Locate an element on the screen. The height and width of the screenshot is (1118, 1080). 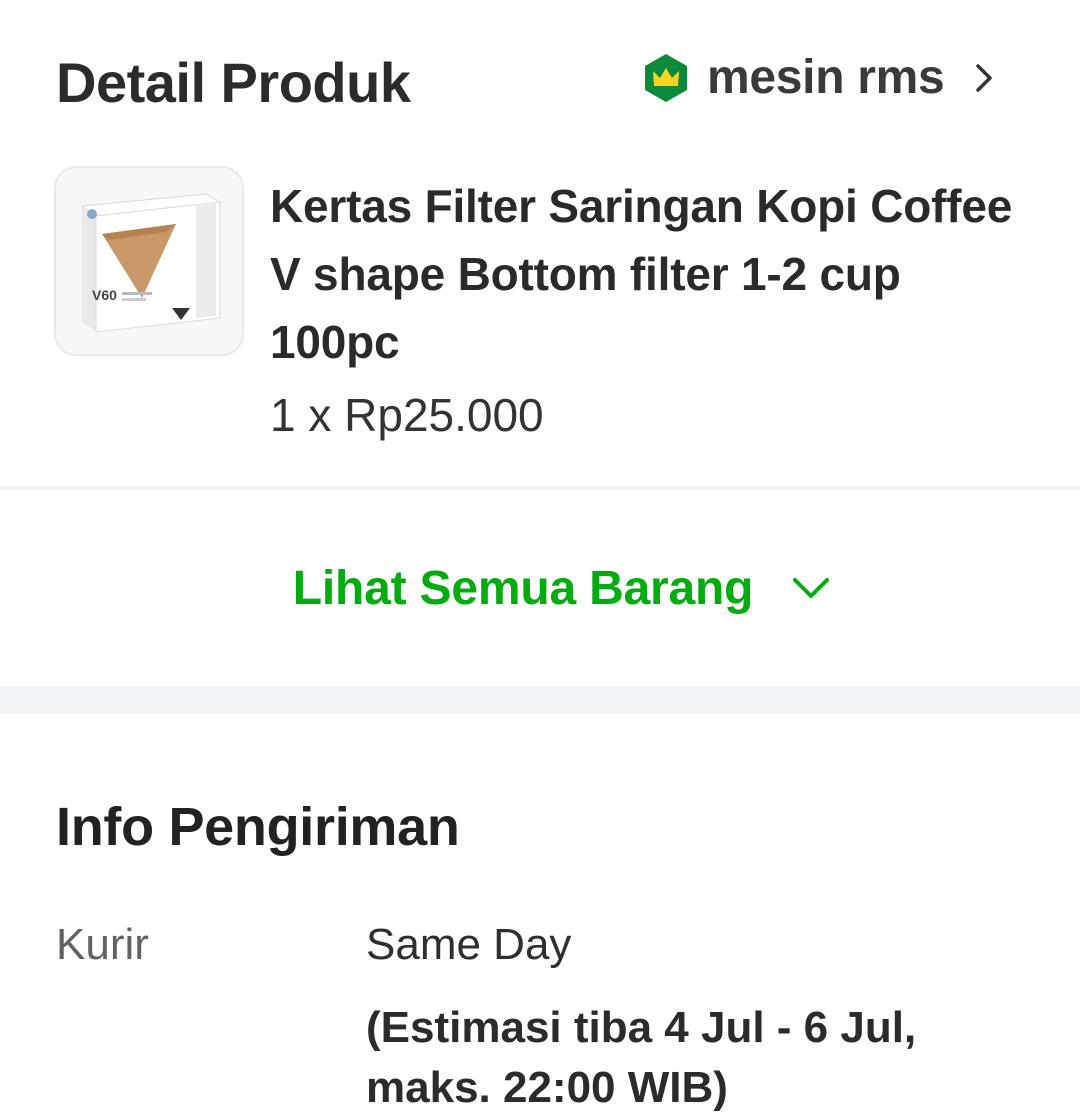
section-separator is located at coordinates (540, 700).